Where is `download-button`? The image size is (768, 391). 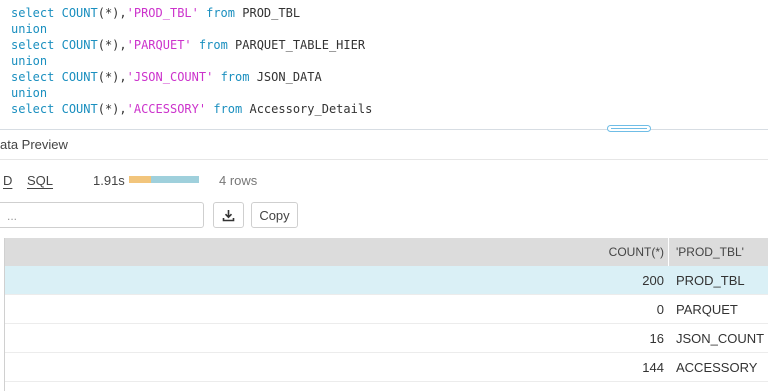
download-button is located at coordinates (228, 215).